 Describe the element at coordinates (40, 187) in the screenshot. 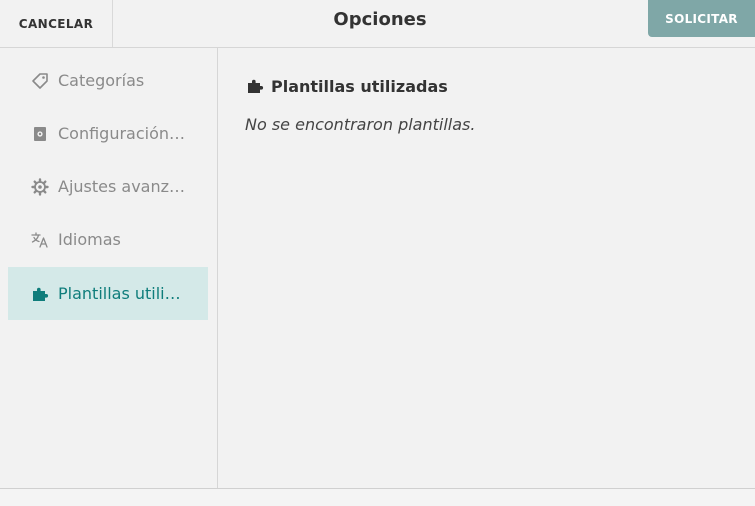

I see `gear-icon` at that location.